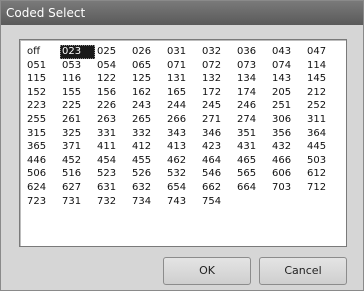  What do you see at coordinates (182, 134) in the screenshot?
I see `code-item: 343` at bounding box center [182, 134].